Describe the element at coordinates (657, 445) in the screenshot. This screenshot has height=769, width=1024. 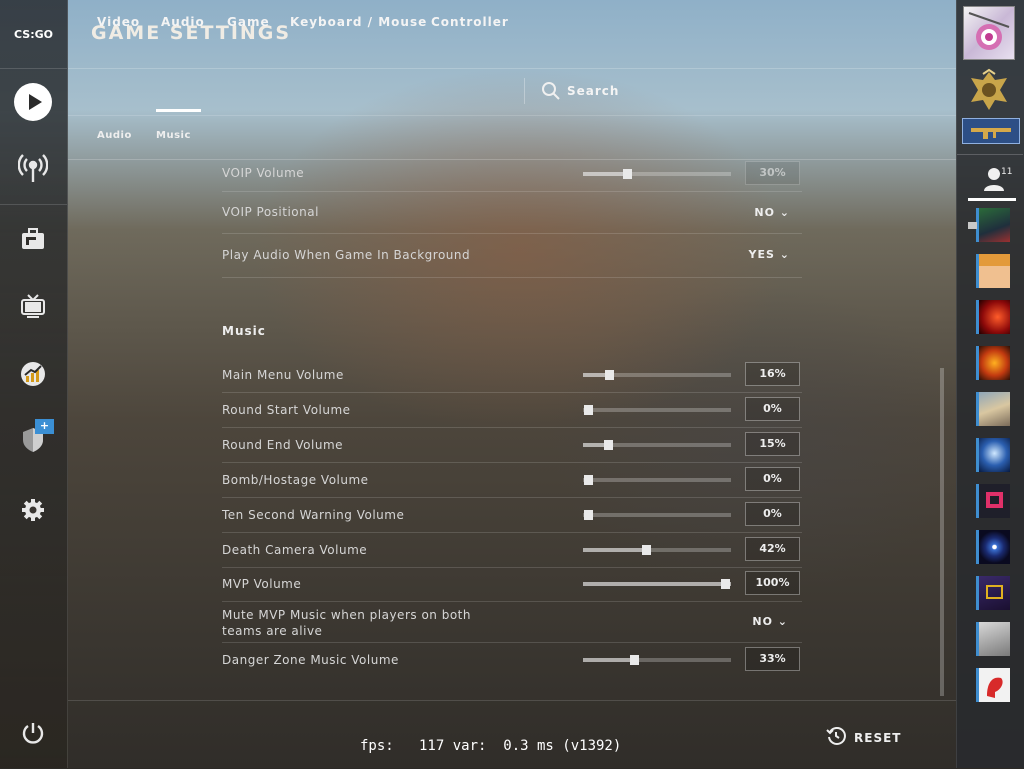
I see `round-end-volume-slider` at that location.